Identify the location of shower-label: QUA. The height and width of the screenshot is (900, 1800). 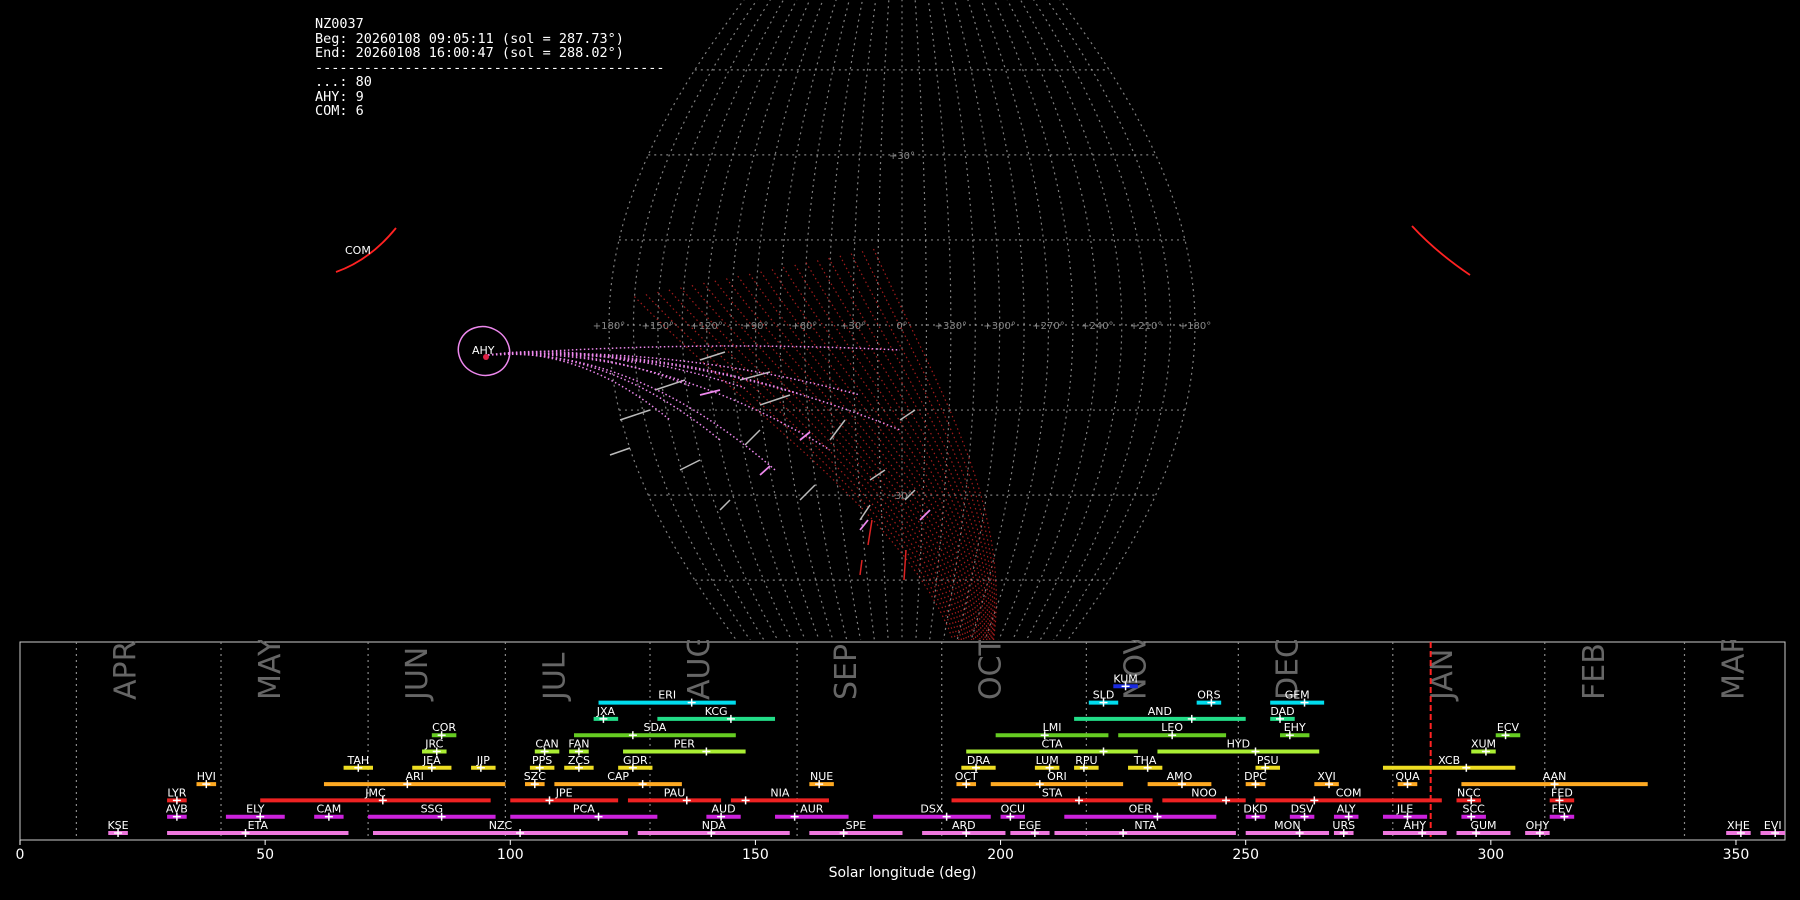
(1407, 776).